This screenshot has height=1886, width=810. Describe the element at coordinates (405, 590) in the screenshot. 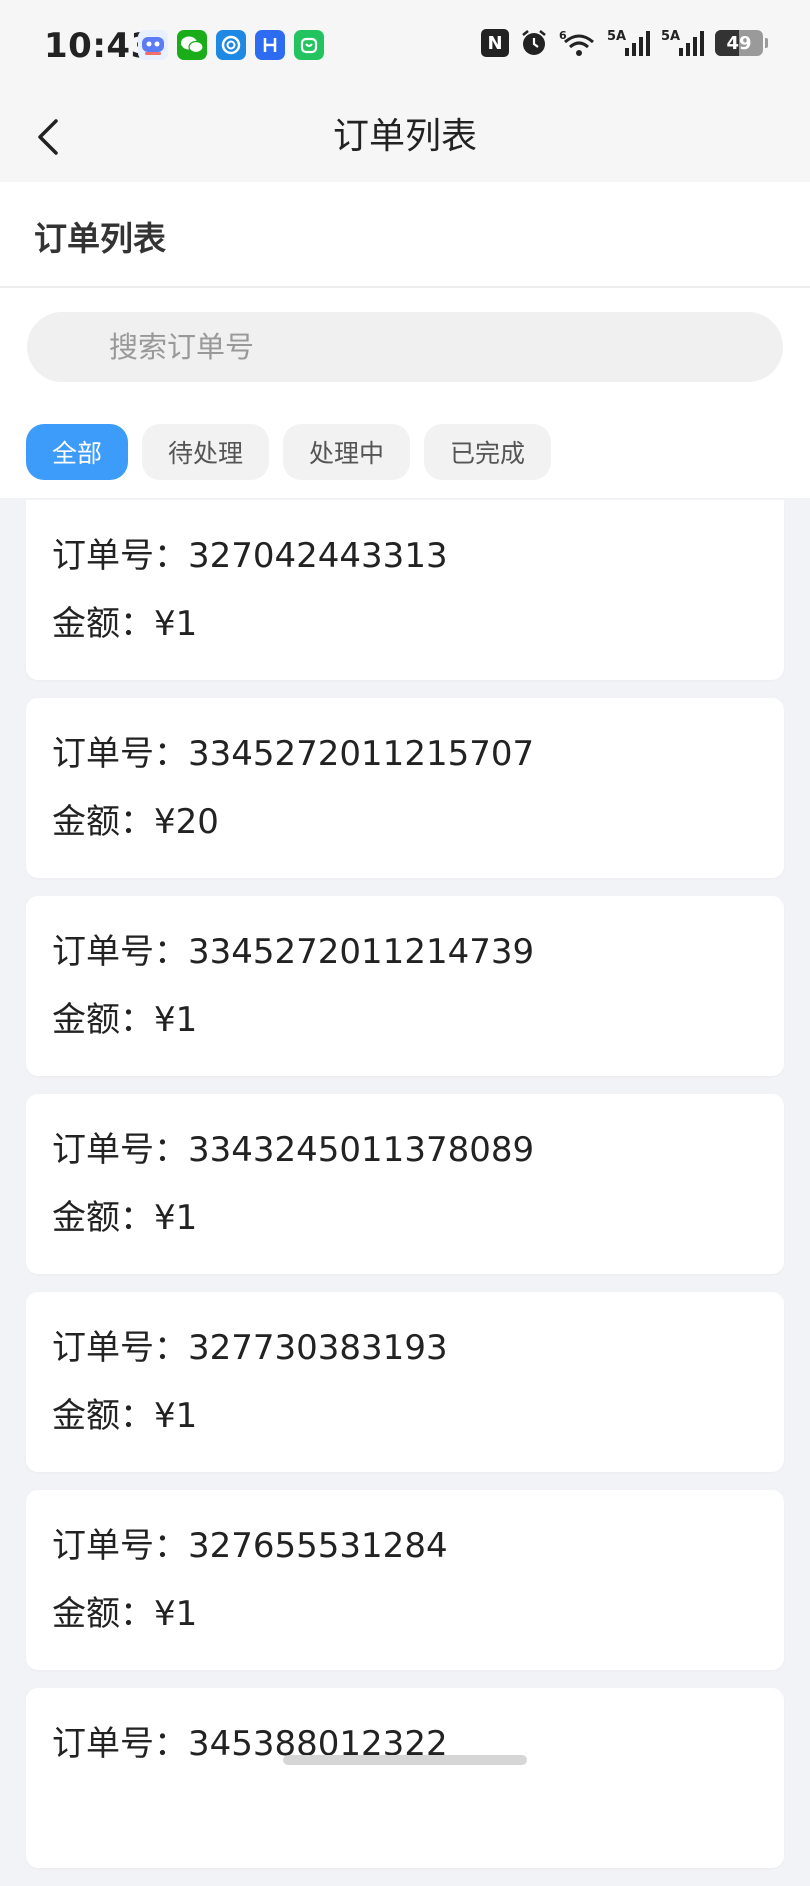

I see `order-card: 订单号：327042443313 金额：¥1` at that location.